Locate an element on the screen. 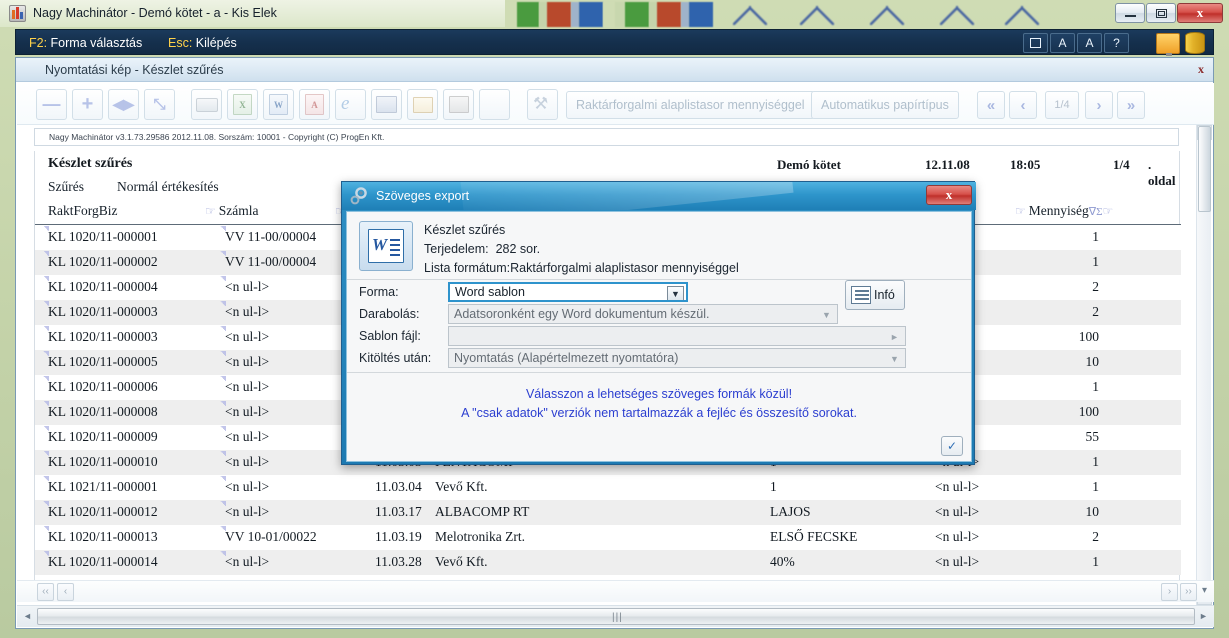  table-cell-ref: 40% is located at coordinates (782, 561).